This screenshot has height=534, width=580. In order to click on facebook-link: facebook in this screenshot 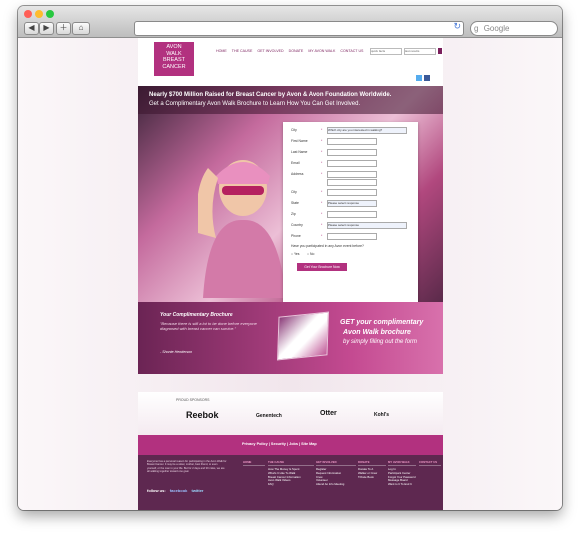, I will do `click(179, 490)`.